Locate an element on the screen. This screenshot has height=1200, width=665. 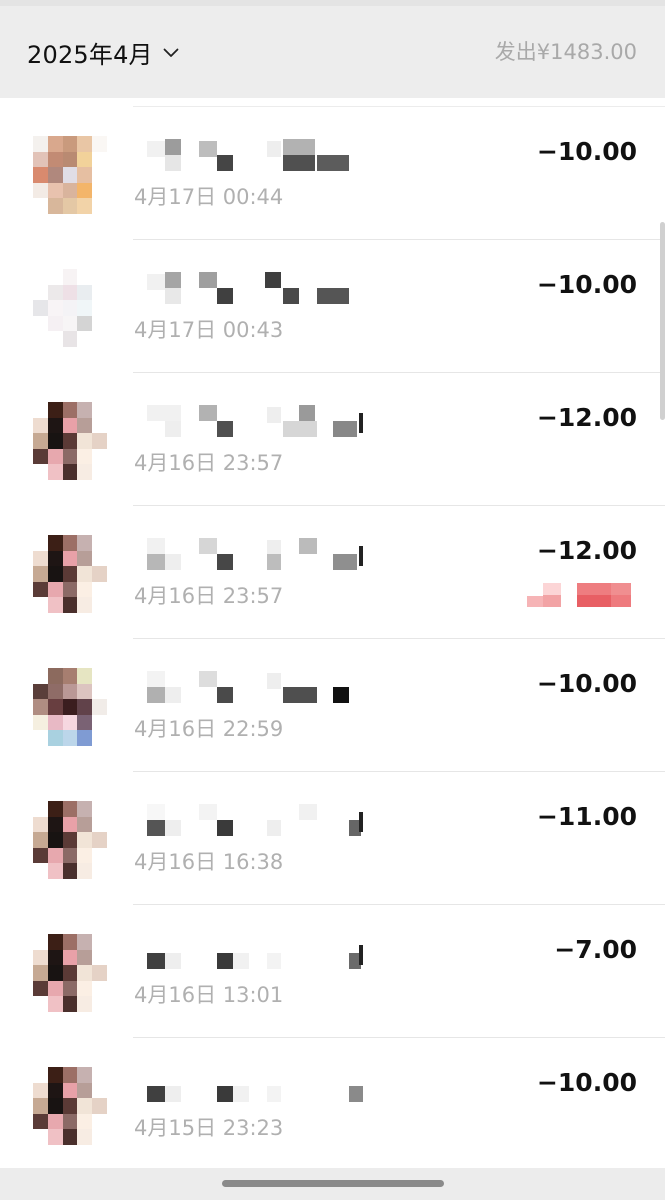
scrollbar is located at coordinates (662, 321).